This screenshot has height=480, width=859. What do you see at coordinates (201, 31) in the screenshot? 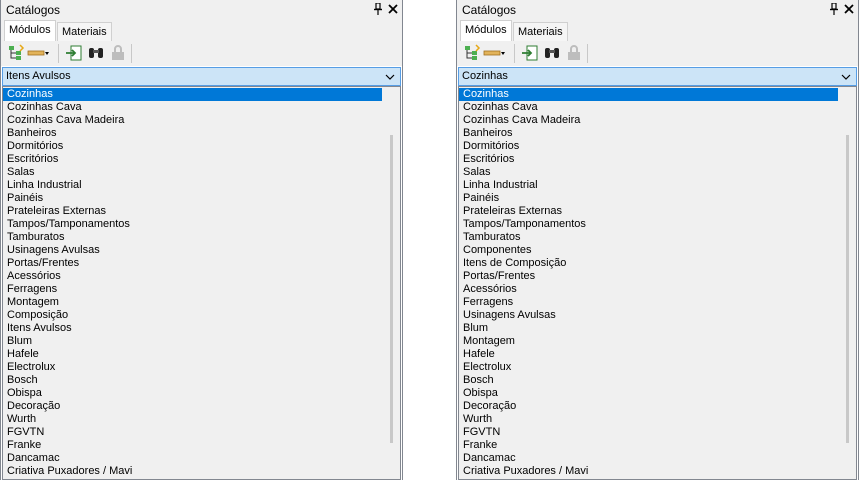
I see `tab-strip: Módulos Materiais` at bounding box center [201, 31].